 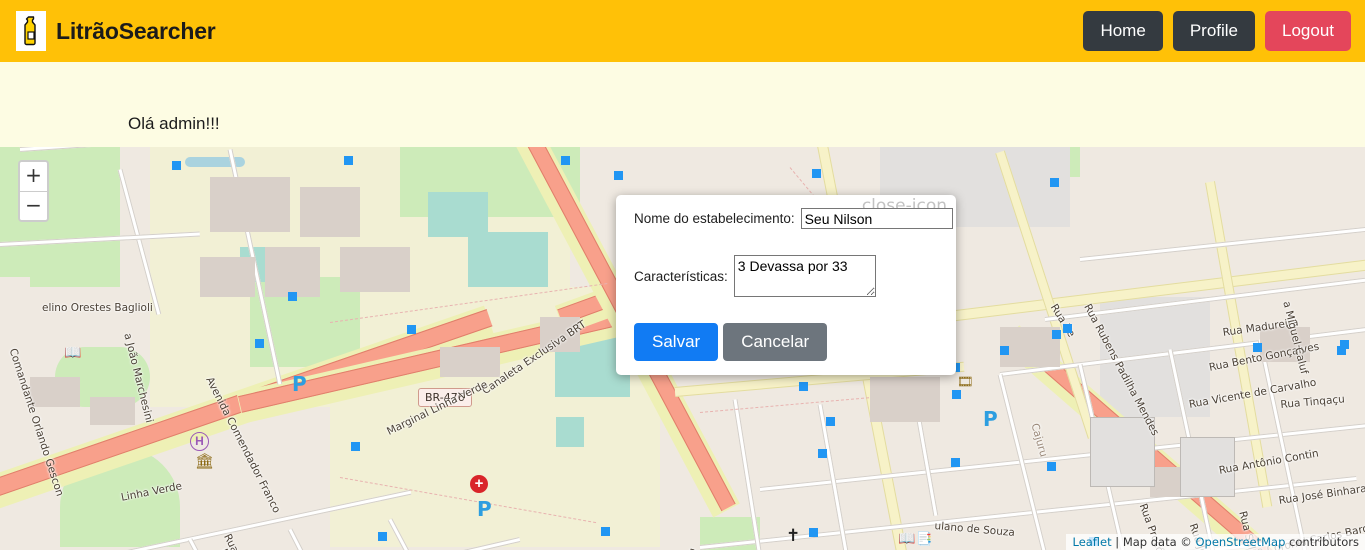 What do you see at coordinates (33, 176) in the screenshot?
I see `zoom-in-button: +` at bounding box center [33, 176].